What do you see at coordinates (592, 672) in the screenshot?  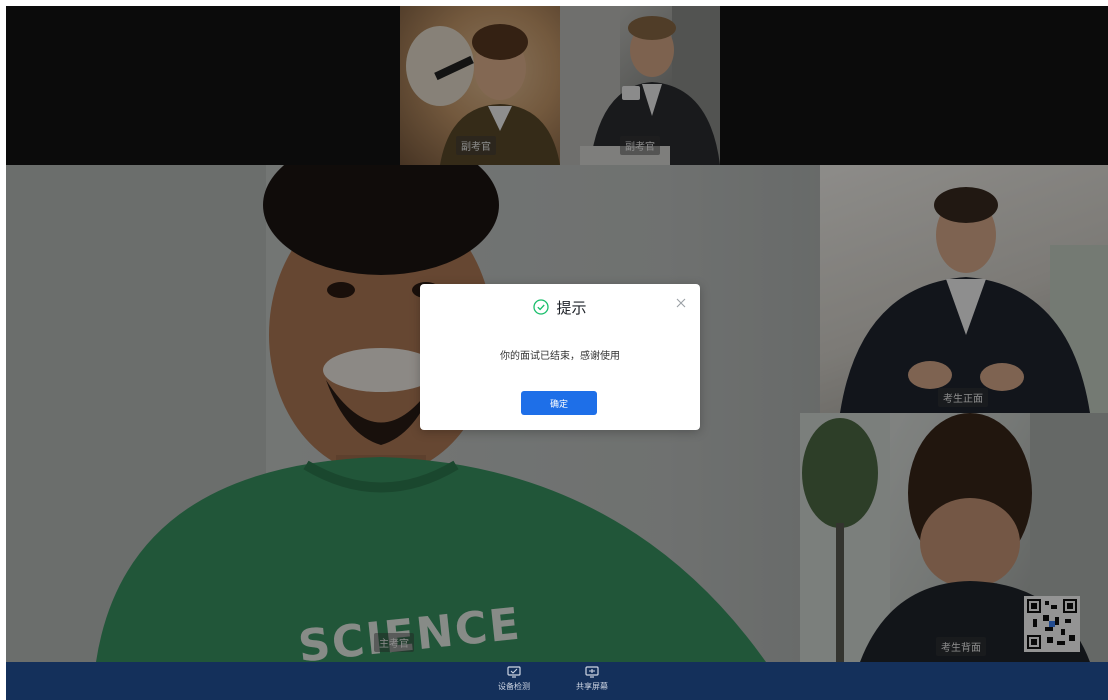 I see `share-screen-icon` at bounding box center [592, 672].